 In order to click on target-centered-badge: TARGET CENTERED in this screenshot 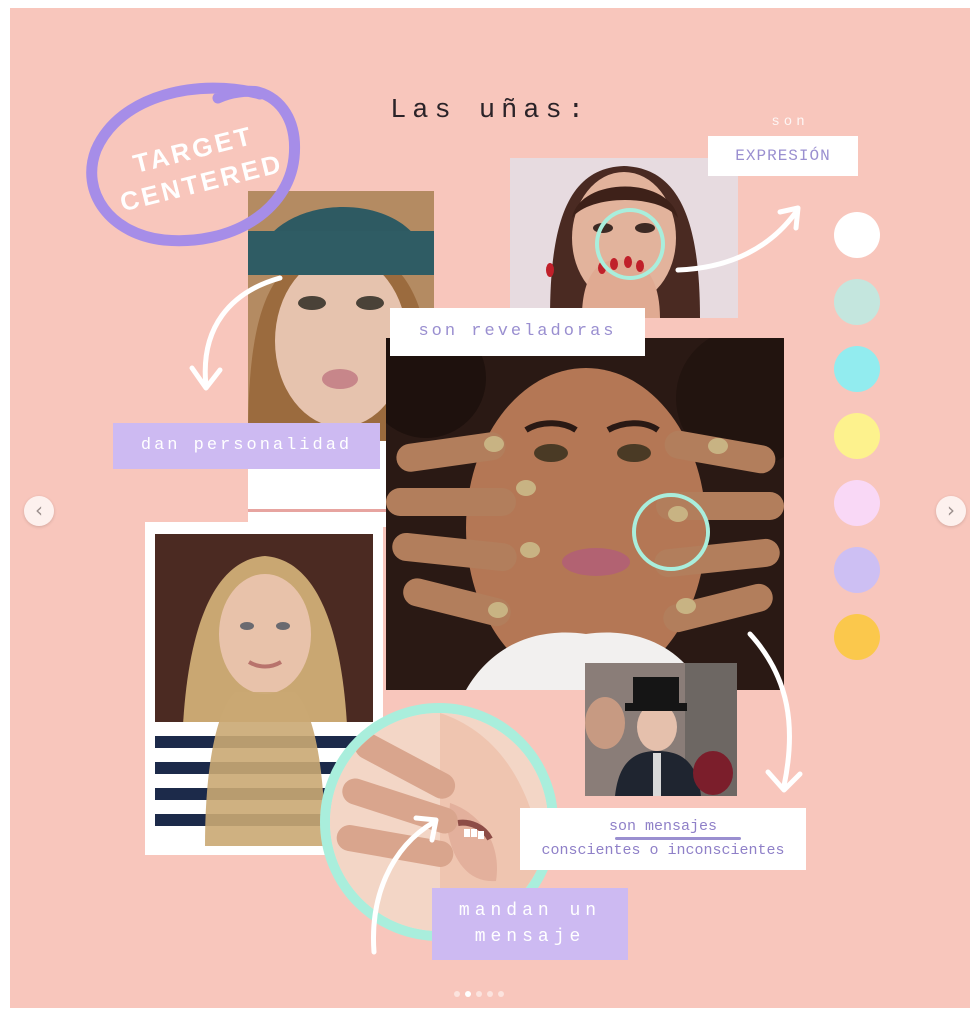, I will do `click(197, 161)`.